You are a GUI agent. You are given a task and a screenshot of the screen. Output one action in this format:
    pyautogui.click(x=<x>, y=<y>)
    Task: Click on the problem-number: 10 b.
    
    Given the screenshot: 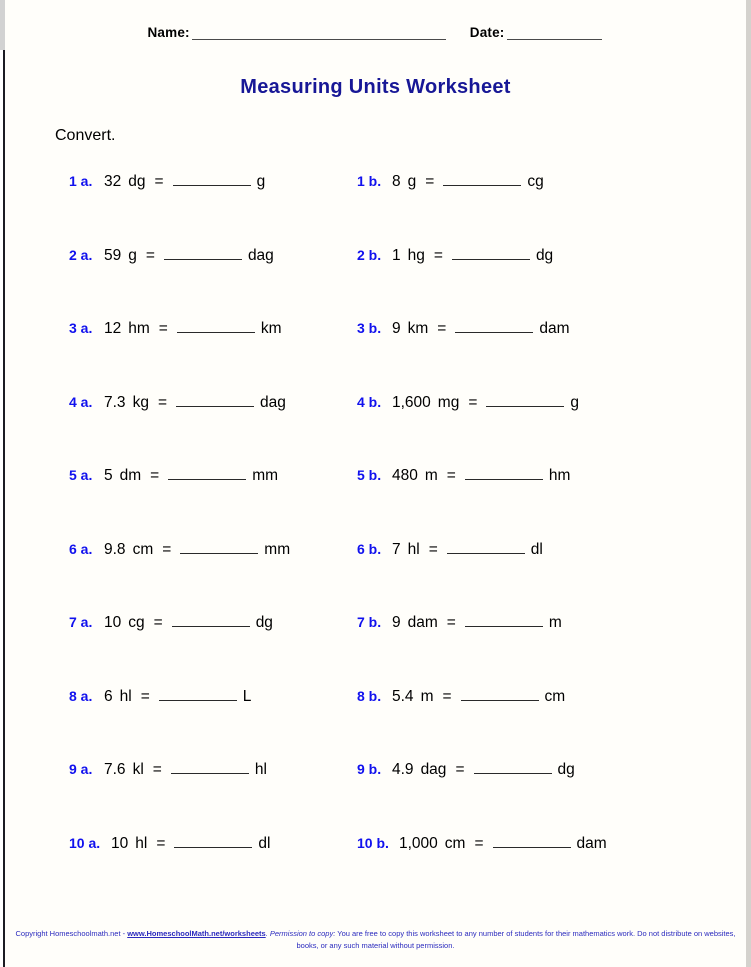 What is the action you would take?
    pyautogui.click(x=373, y=842)
    